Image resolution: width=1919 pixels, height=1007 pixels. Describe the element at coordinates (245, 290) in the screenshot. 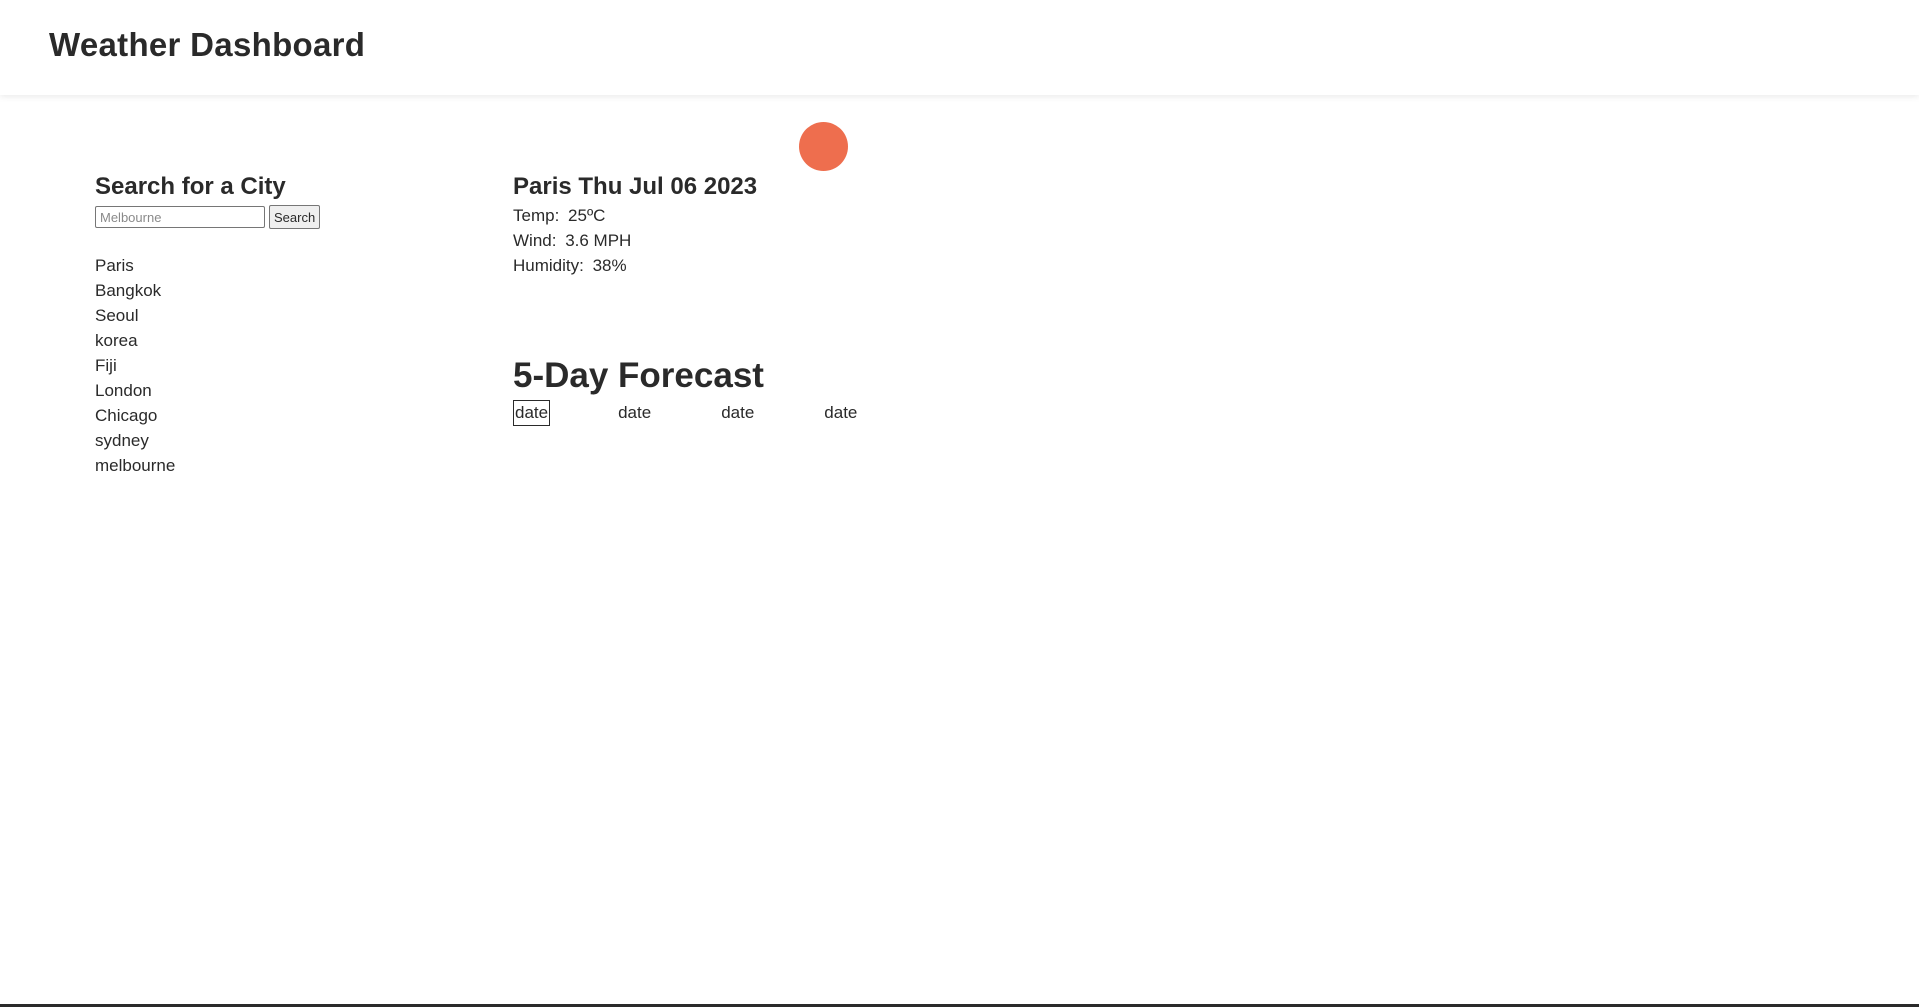

I see `history-item-bangkok: Bangkok` at that location.